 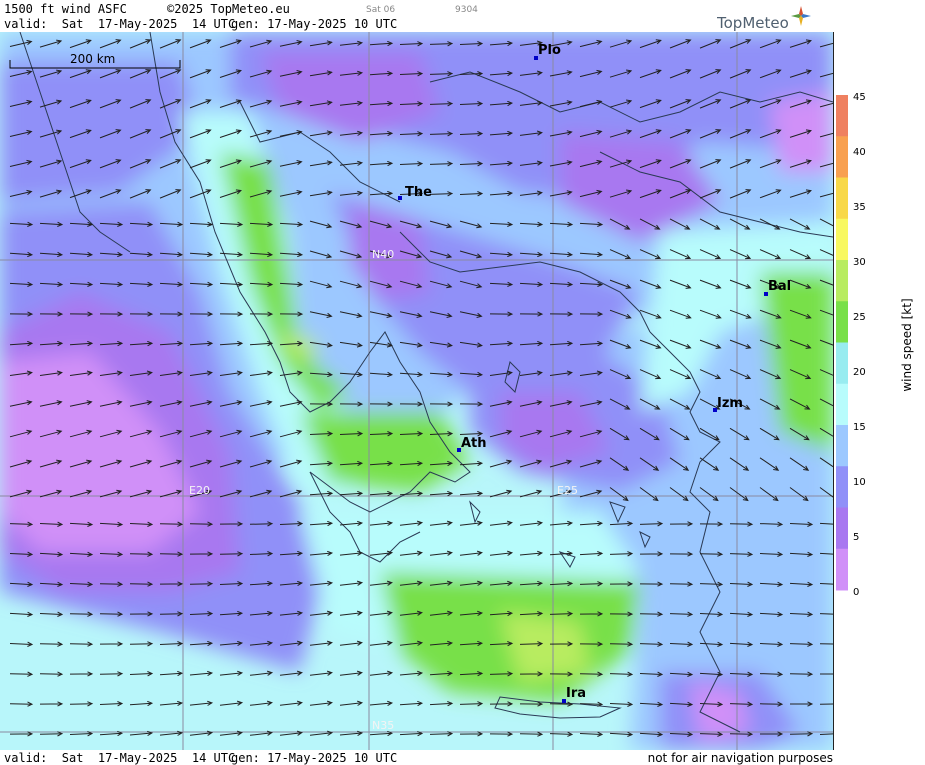 What do you see at coordinates (859, 345) in the screenshot?
I see `legend-ticks: 45 40 35 30 25 20 15 10 5 0` at bounding box center [859, 345].